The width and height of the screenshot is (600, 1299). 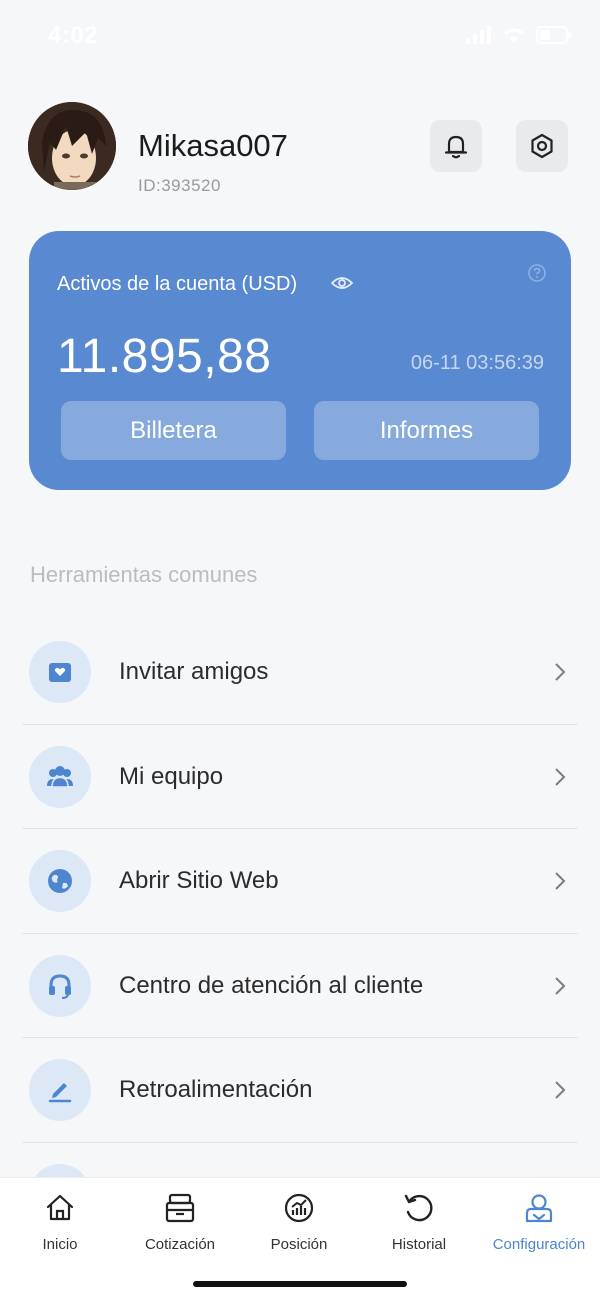 I want to click on position-icon, so click(x=299, y=1208).